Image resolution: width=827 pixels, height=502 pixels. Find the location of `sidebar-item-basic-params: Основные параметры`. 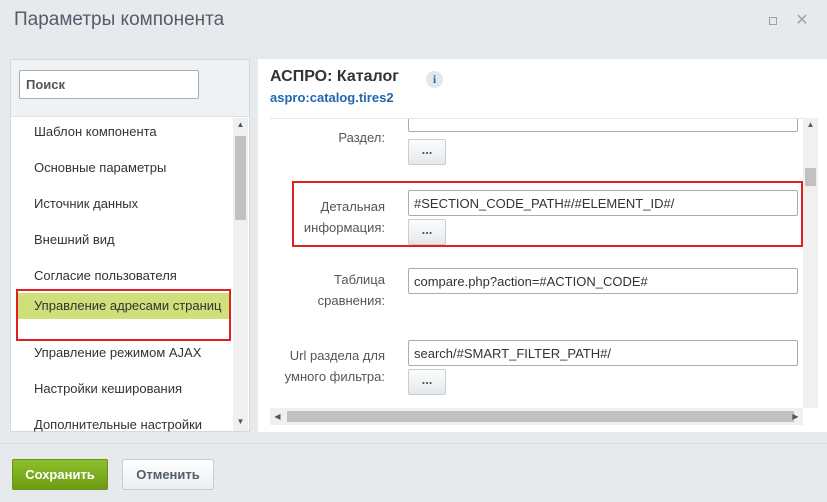

sidebar-item-basic-params: Основные параметры is located at coordinates (123, 168).